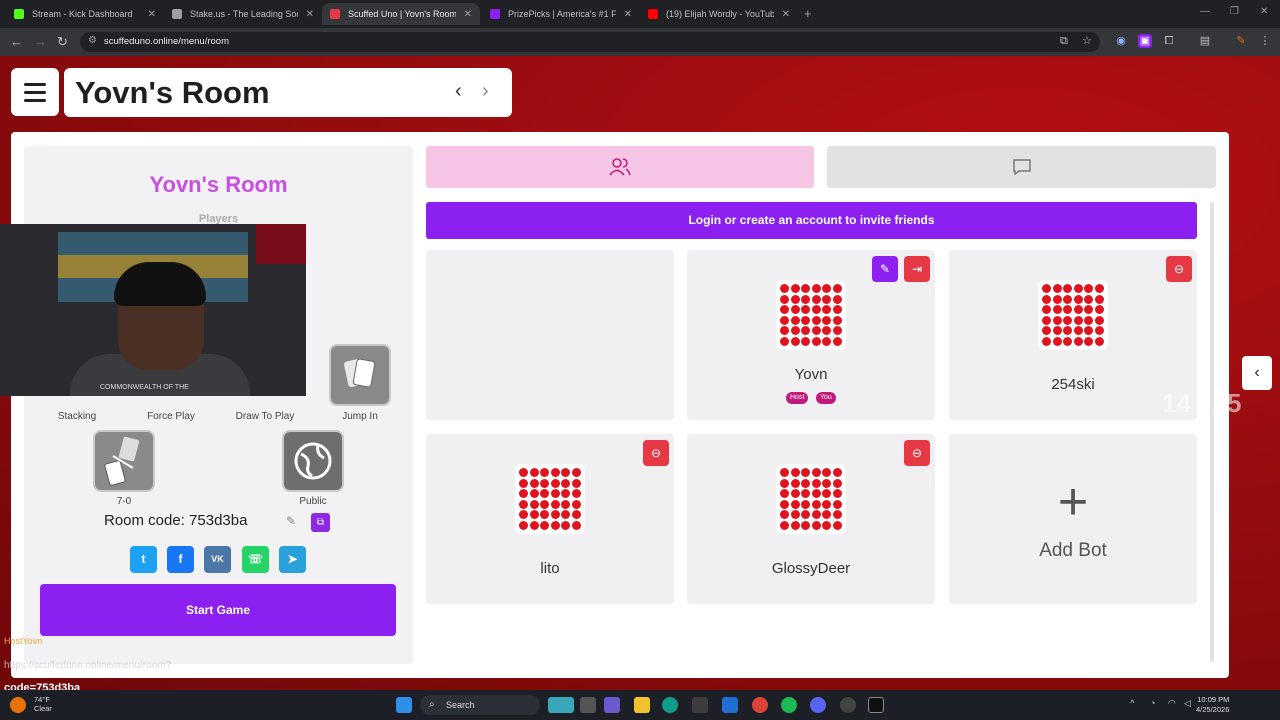 The height and width of the screenshot is (720, 1280). What do you see at coordinates (92, 40) in the screenshot?
I see `site-info-icon: ⚙` at bounding box center [92, 40].